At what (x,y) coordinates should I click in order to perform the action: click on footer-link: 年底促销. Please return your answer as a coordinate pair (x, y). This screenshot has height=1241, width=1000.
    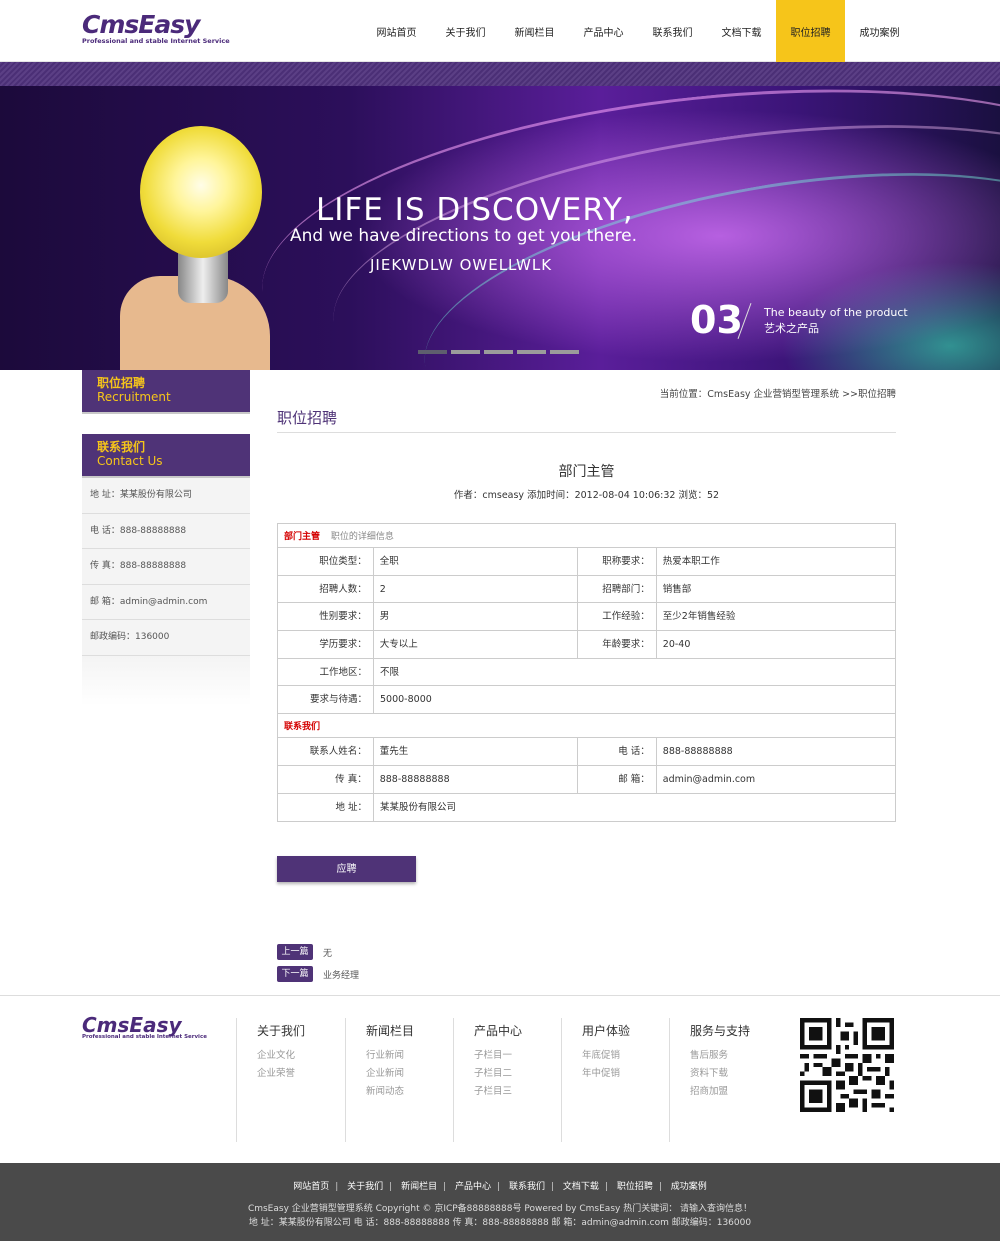
    Looking at the image, I should click on (626, 1056).